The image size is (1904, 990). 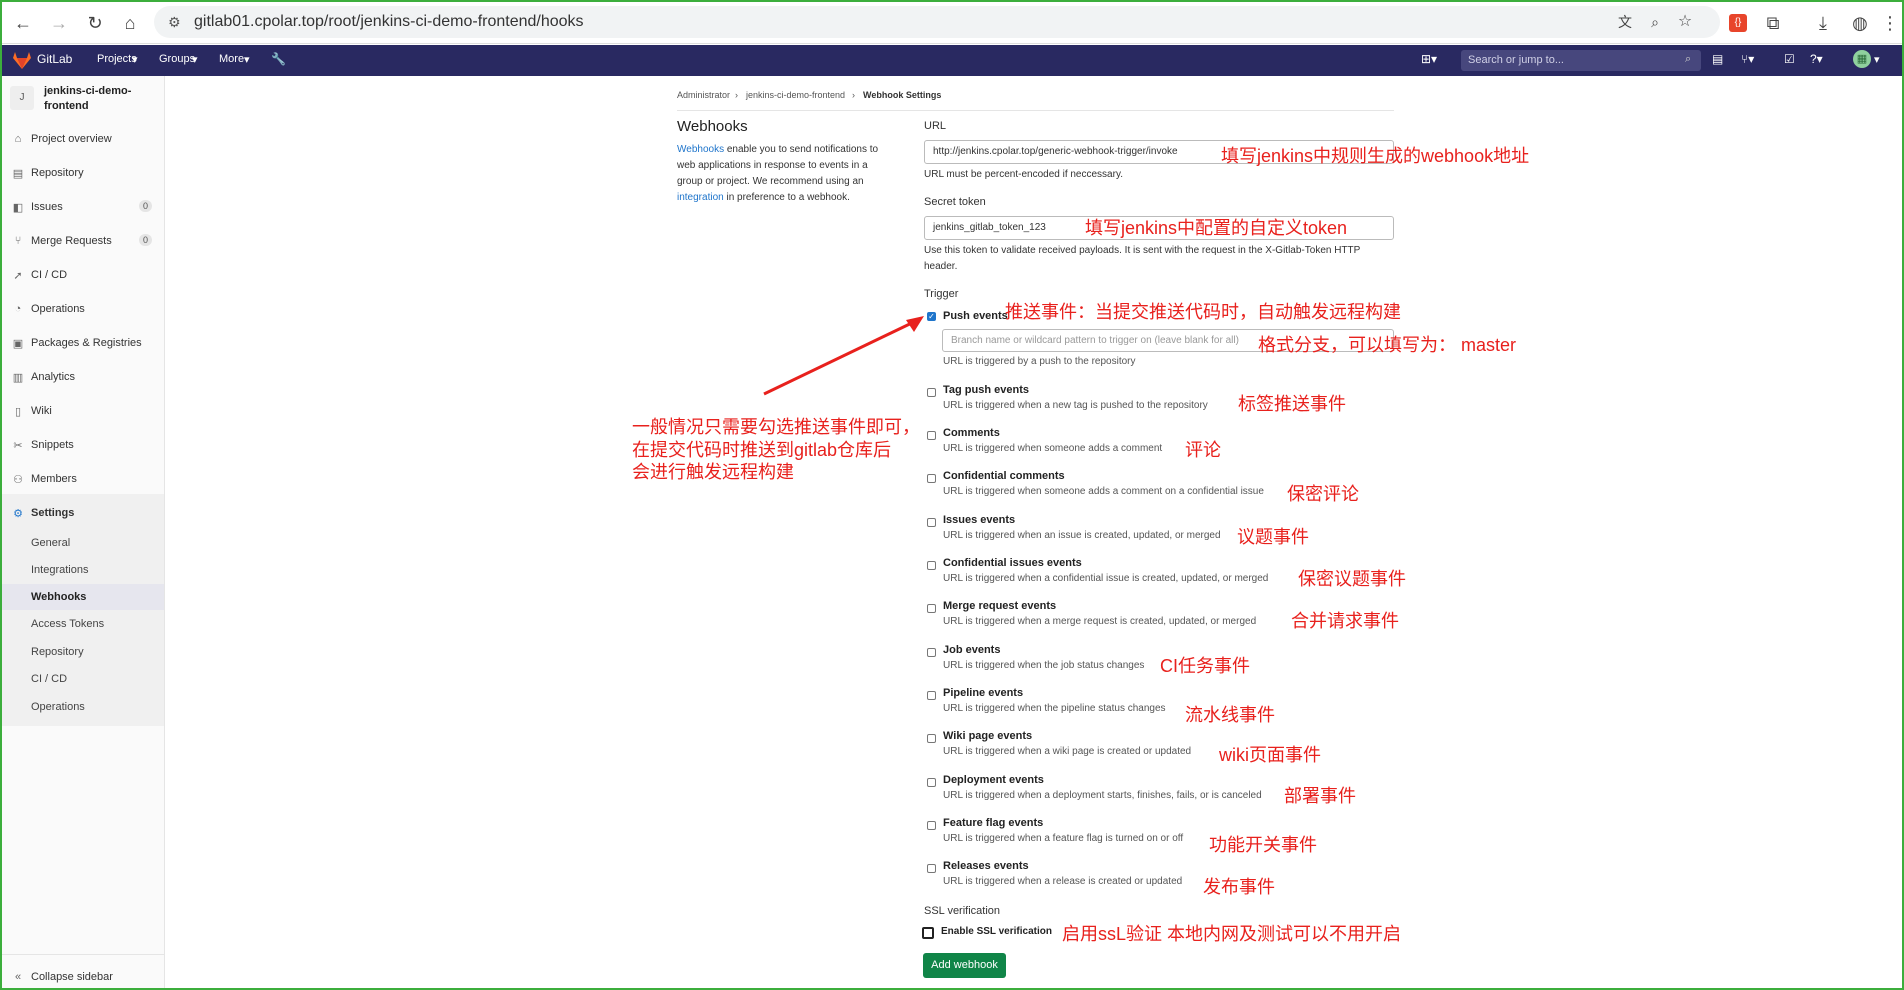 I want to click on sidebar-item-packages: ▣ Packages & Registries, so click(x=83, y=344).